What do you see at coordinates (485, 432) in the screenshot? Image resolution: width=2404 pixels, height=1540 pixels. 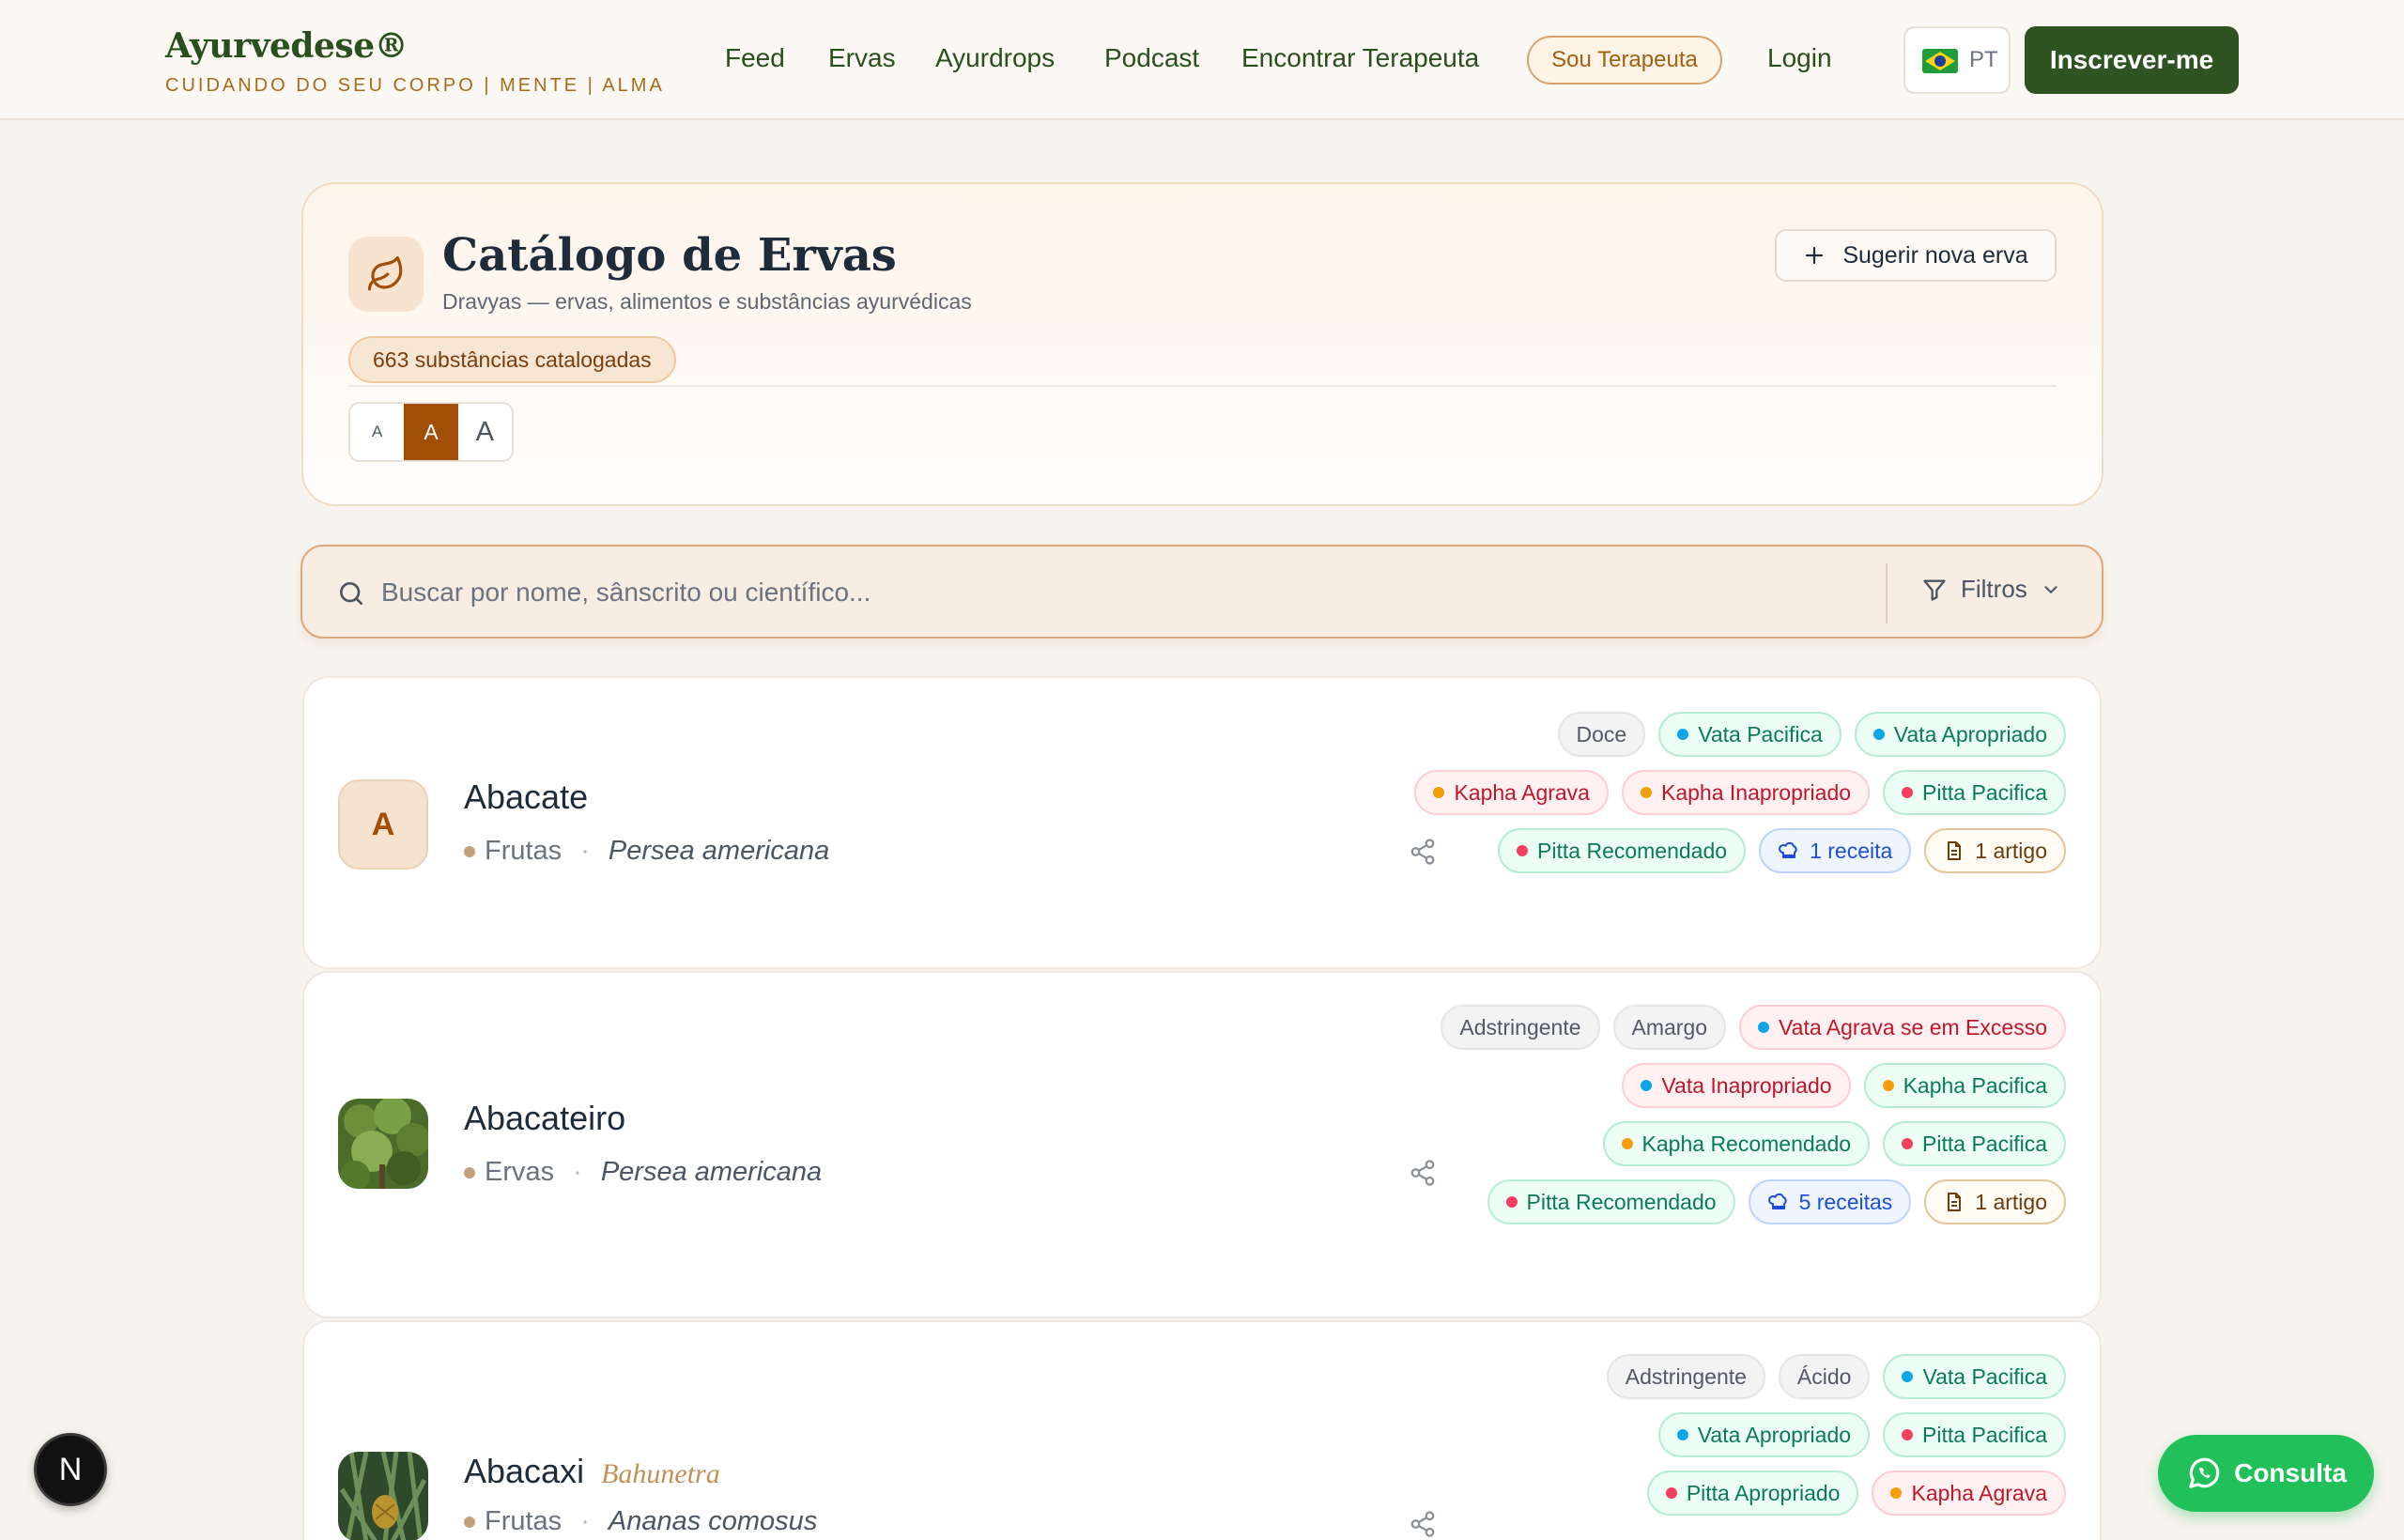 I see `font-size-large-button: A` at bounding box center [485, 432].